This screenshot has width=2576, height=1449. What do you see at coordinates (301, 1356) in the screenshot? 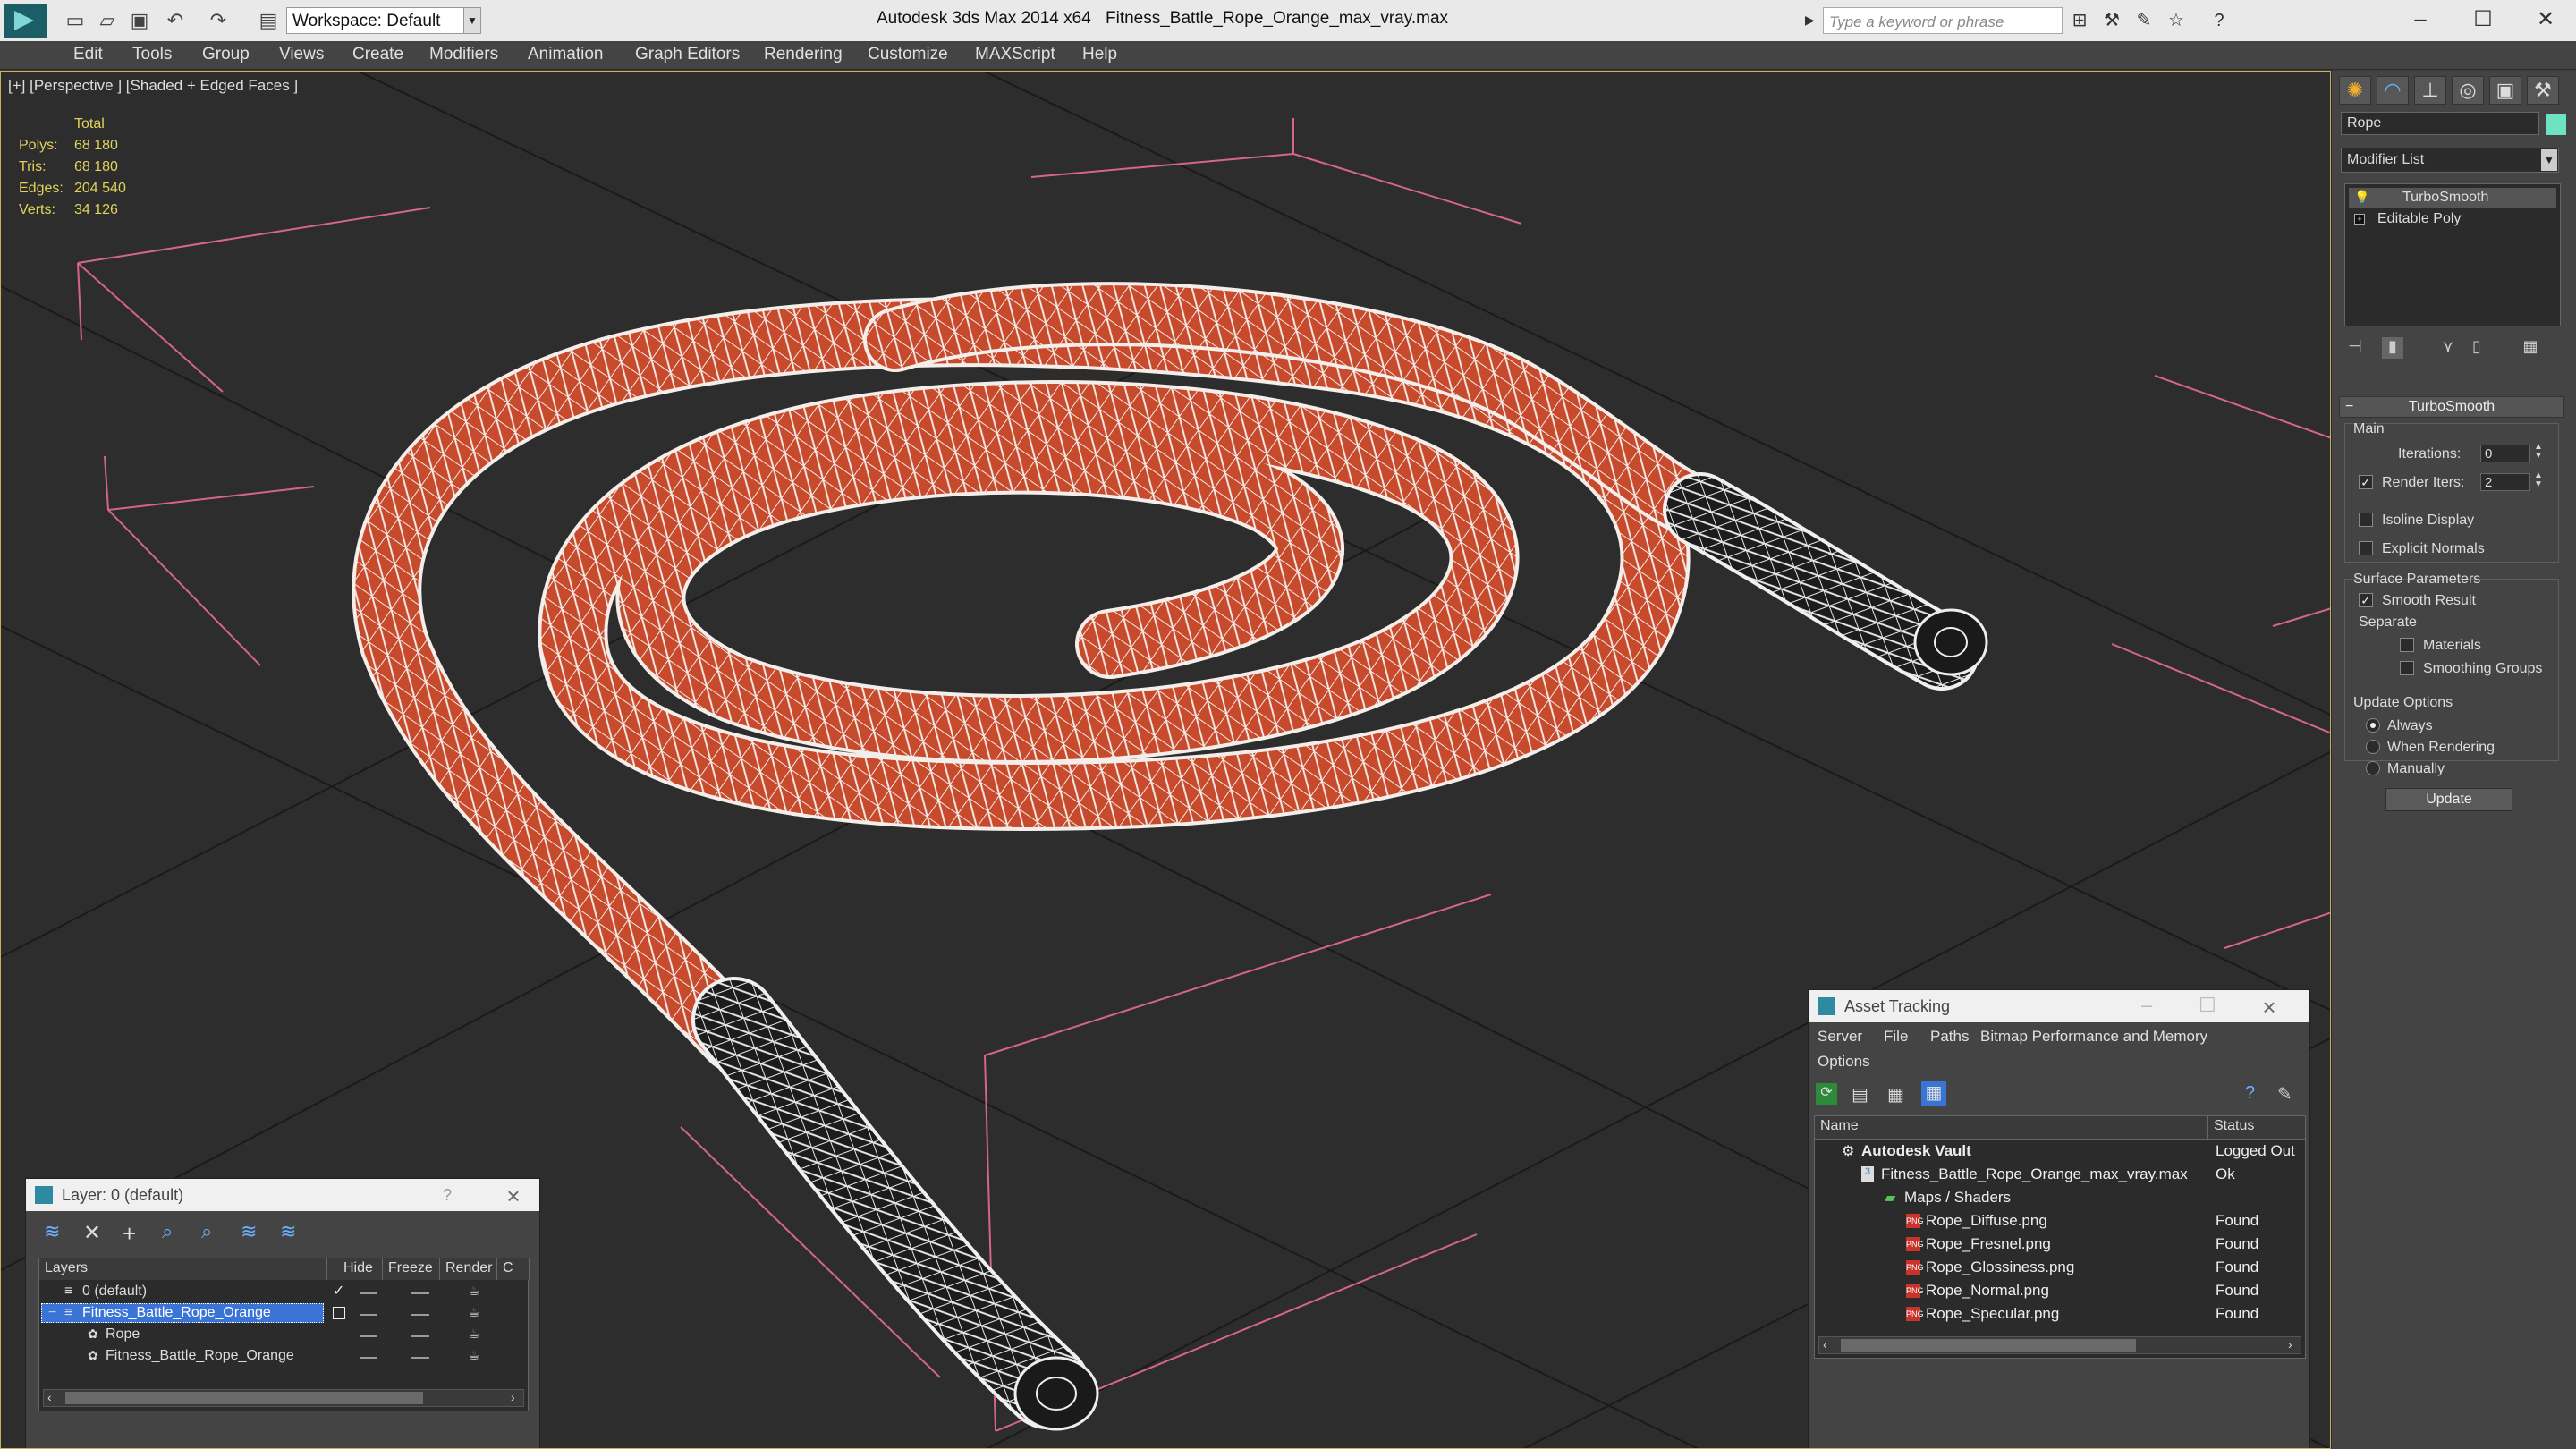
I see `layer-row: ✿ Fitness_Battle_Rope_Orange ☕` at bounding box center [301, 1356].